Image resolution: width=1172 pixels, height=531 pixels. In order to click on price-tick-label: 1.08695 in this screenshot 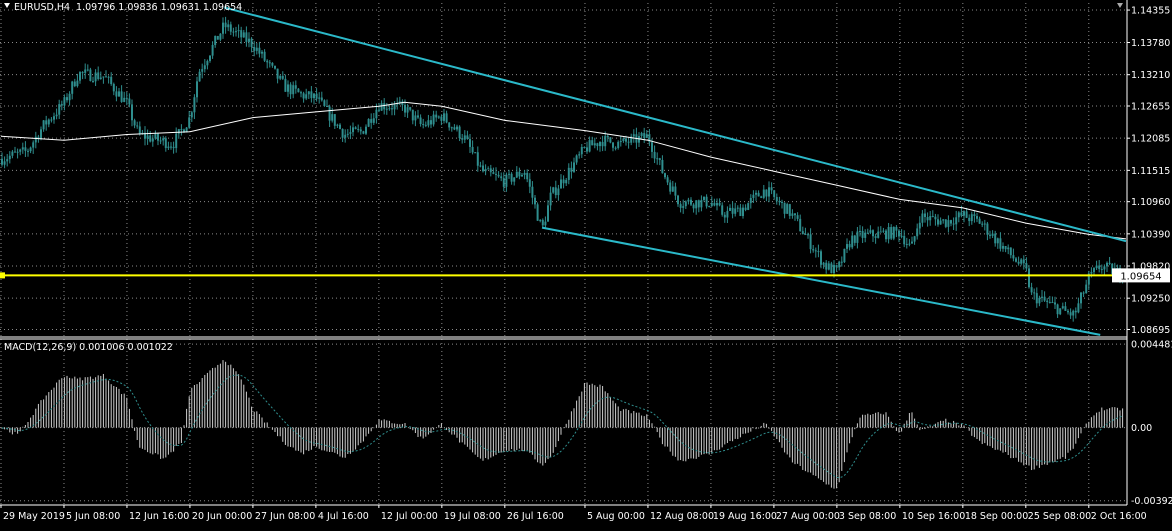, I will do `click(1150, 330)`.